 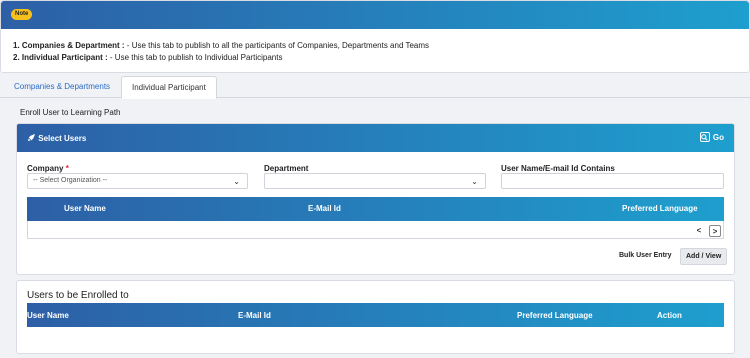 I want to click on tab-companies-departments: Companies & Departments, so click(x=62, y=87).